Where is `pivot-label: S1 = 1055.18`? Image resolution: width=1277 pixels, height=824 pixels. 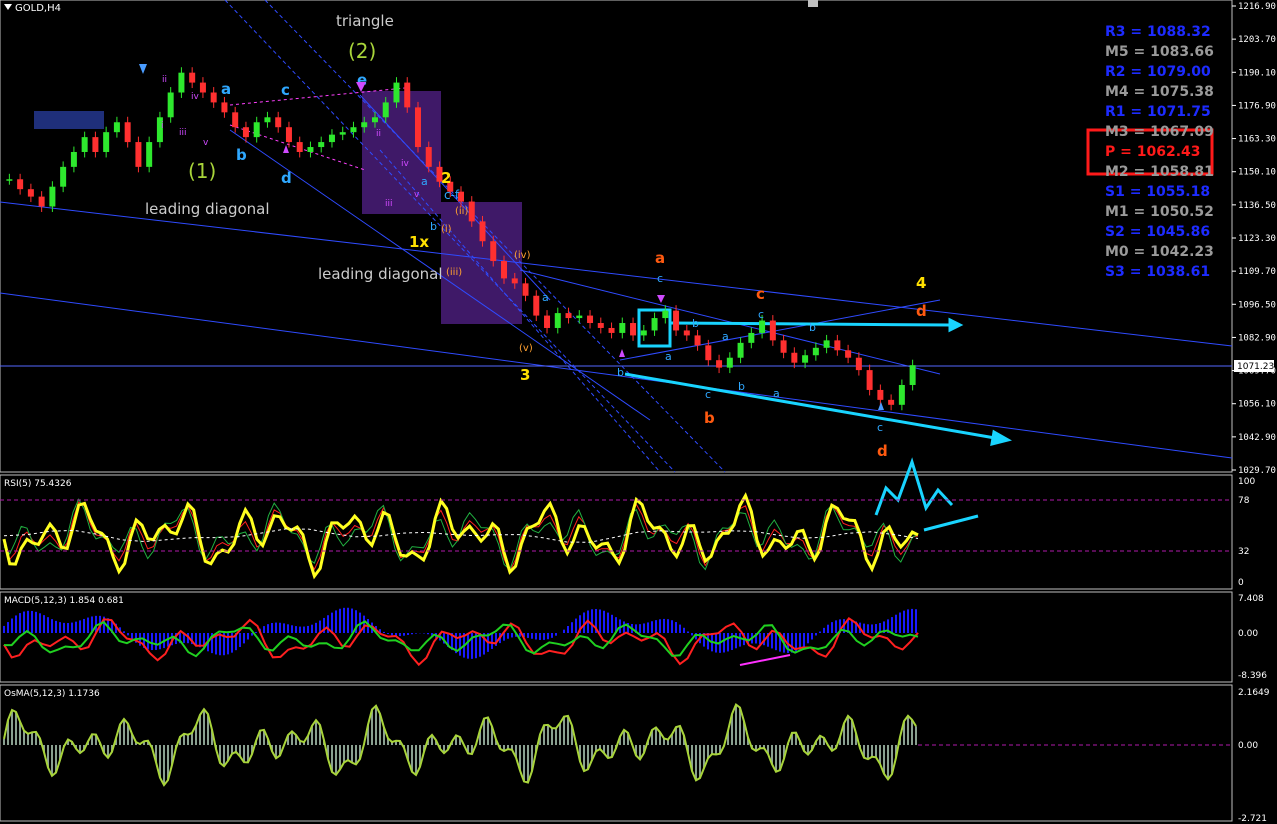 pivot-label: S1 = 1055.18 is located at coordinates (1157, 192).